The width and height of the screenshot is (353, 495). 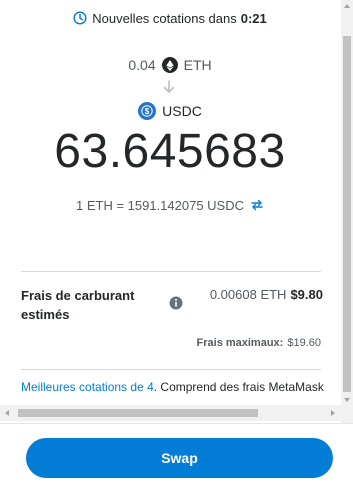 I want to click on vertical-scrollbar, so click(x=347, y=211).